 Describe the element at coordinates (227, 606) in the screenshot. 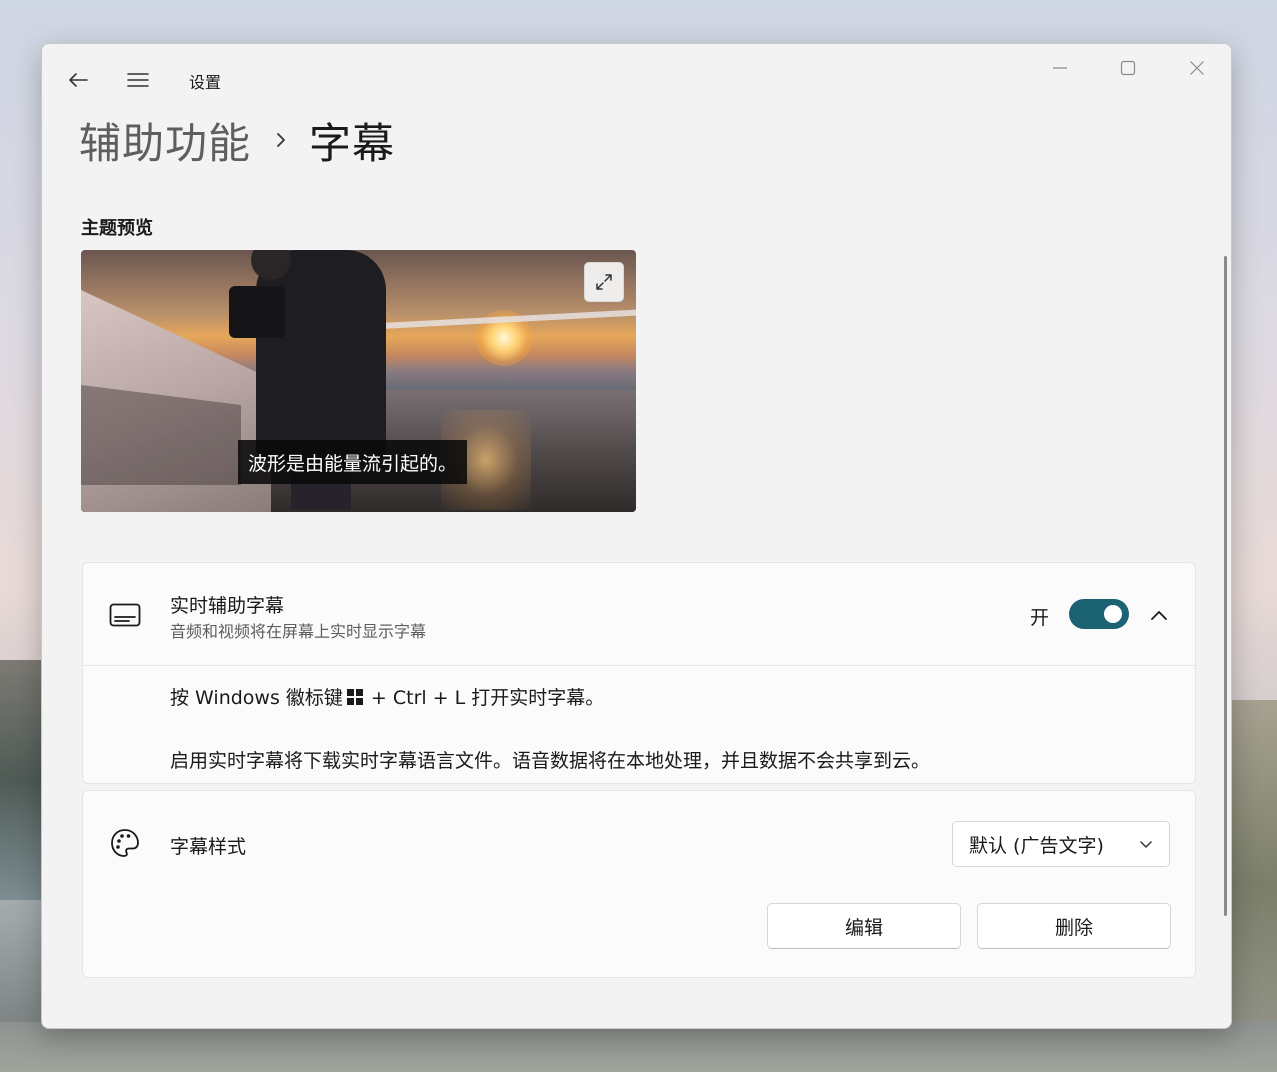

I see `live-captions-title: 实时辅助字幕` at that location.